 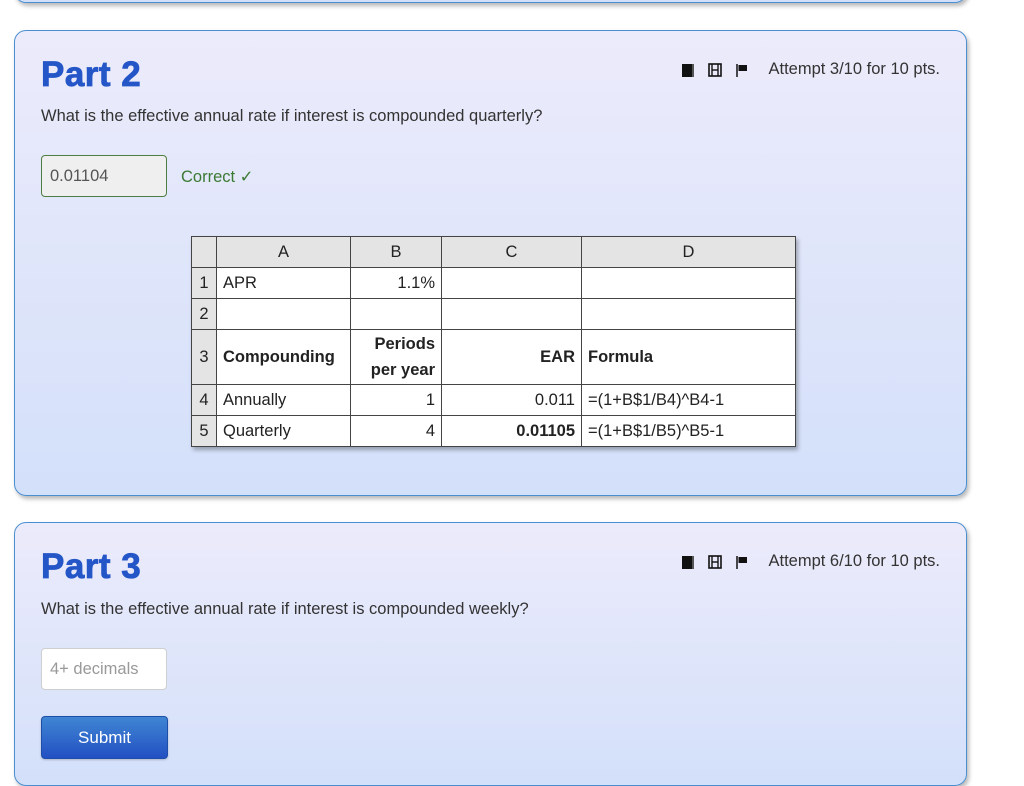 I want to click on previous-part-panel, so click(x=490, y=1).